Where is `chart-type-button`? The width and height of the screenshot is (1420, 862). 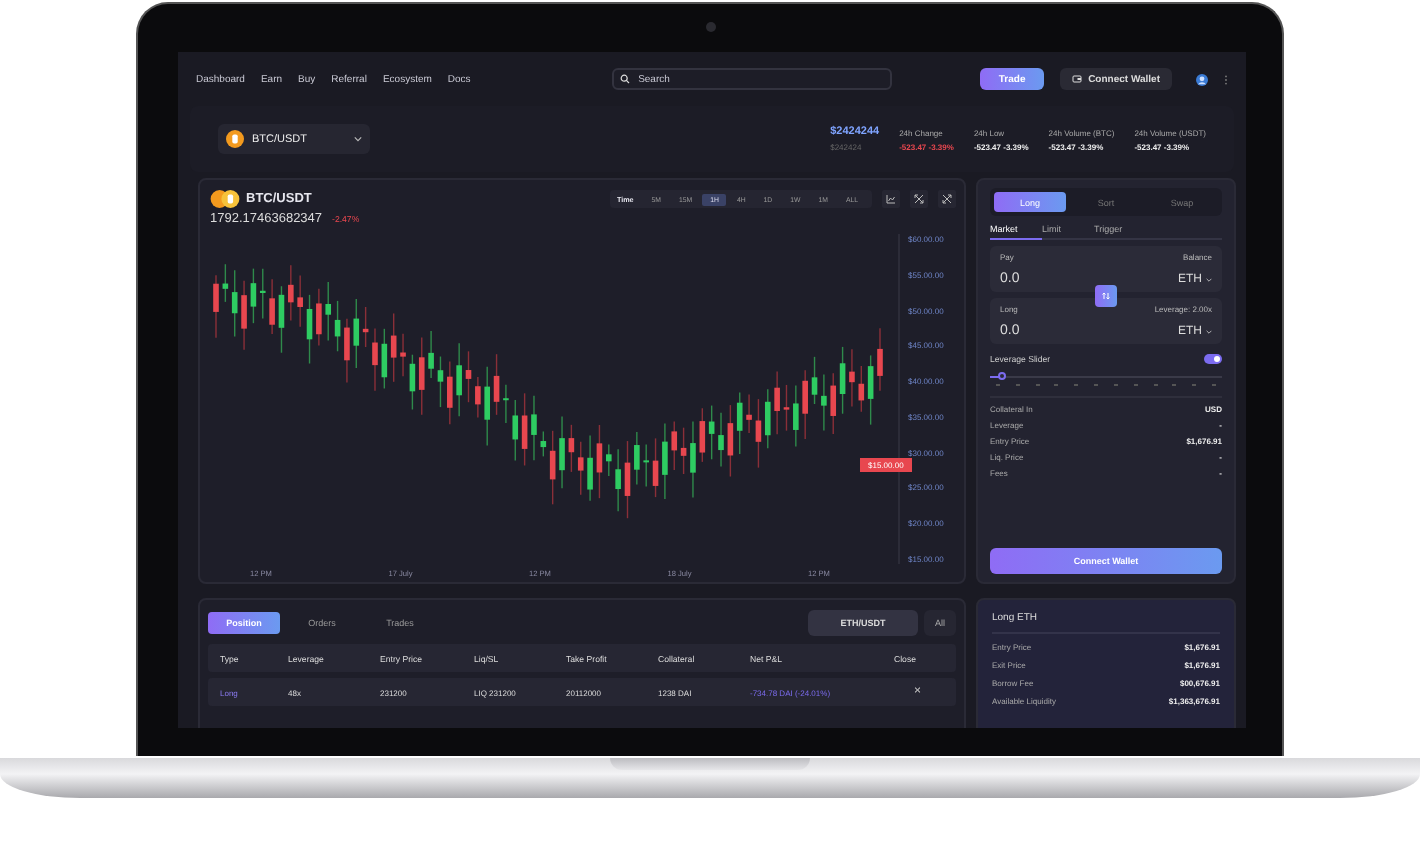
chart-type-button is located at coordinates (891, 199).